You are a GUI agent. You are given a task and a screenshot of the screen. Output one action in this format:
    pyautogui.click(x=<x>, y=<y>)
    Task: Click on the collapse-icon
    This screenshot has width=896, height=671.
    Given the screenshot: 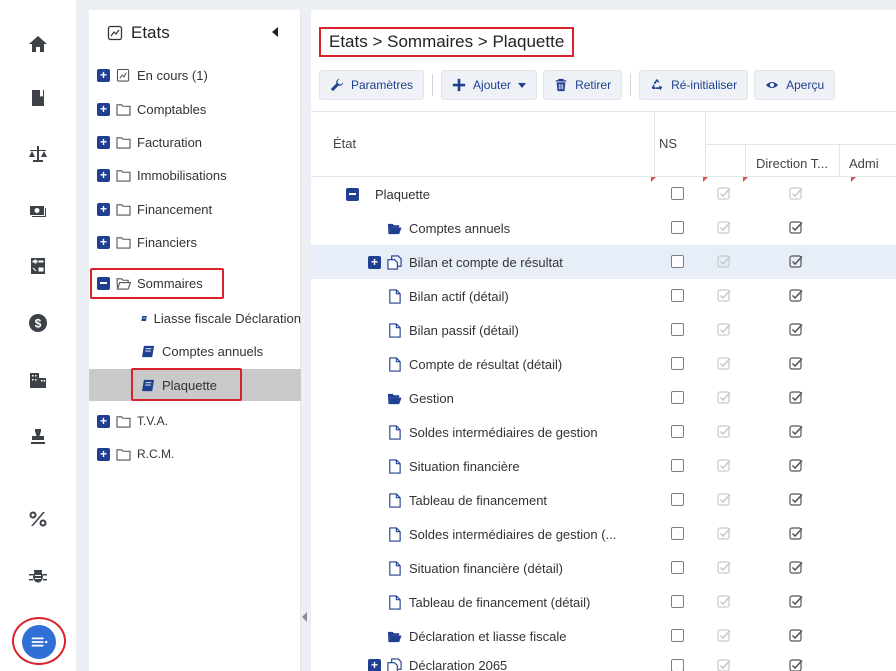 What is the action you would take?
    pyautogui.click(x=352, y=194)
    